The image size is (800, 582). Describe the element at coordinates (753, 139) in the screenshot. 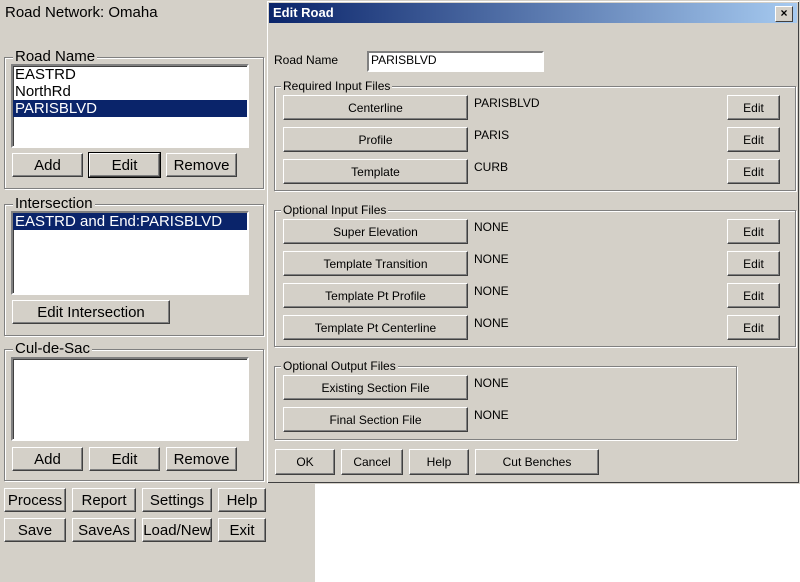

I see `profile-edit-button: Edit` at that location.